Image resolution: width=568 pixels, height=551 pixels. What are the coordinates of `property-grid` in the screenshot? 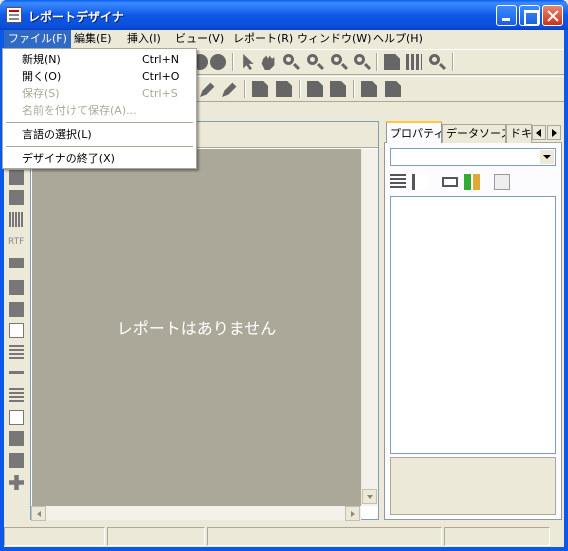 It's located at (473, 325).